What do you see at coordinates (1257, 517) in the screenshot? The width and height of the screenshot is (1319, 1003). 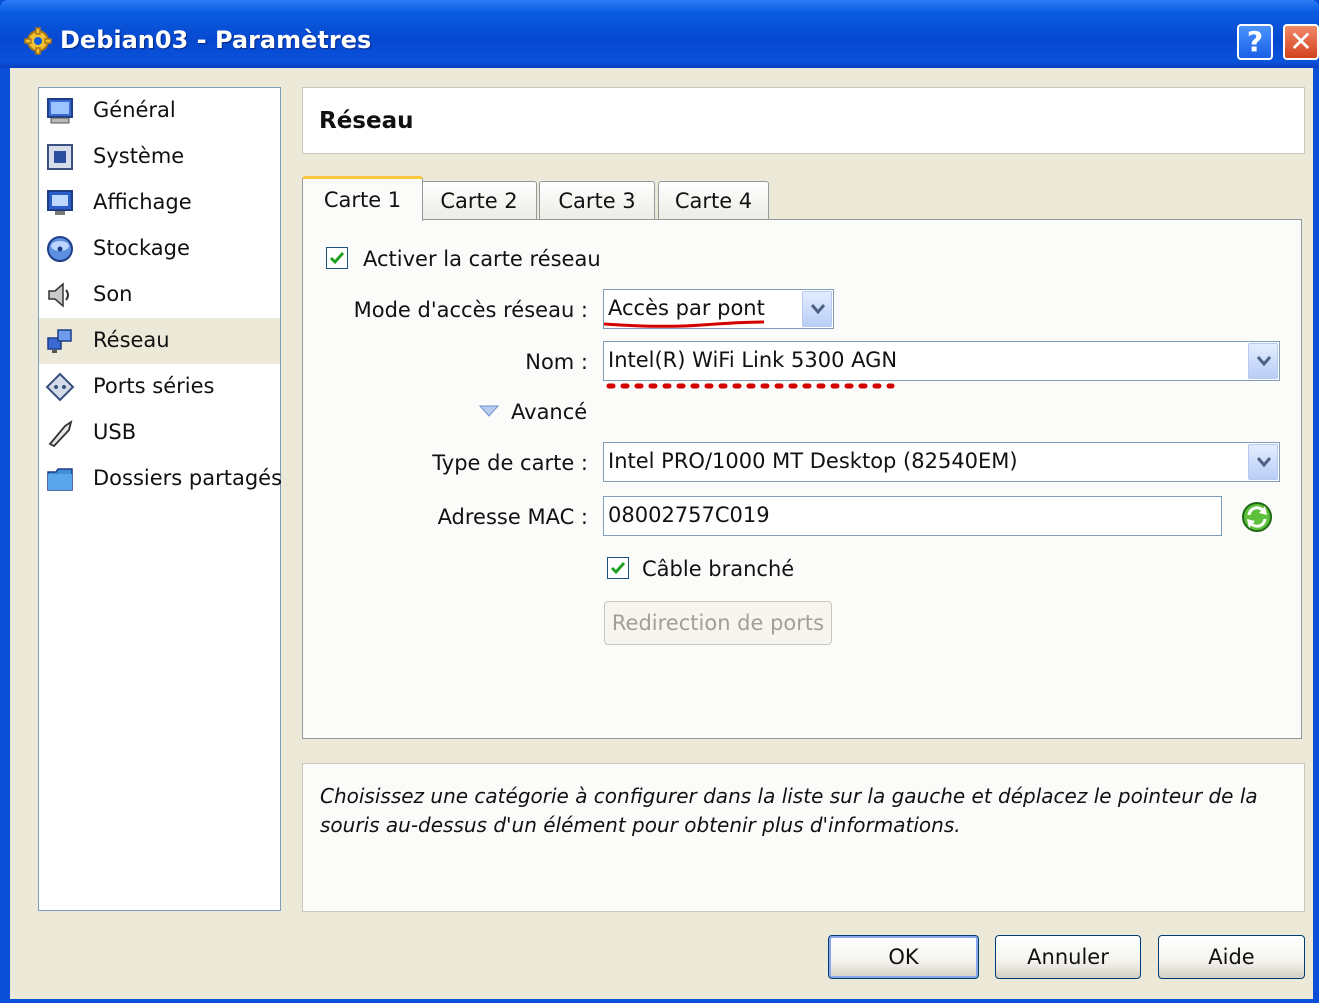 I see `refresh-mac-icon` at bounding box center [1257, 517].